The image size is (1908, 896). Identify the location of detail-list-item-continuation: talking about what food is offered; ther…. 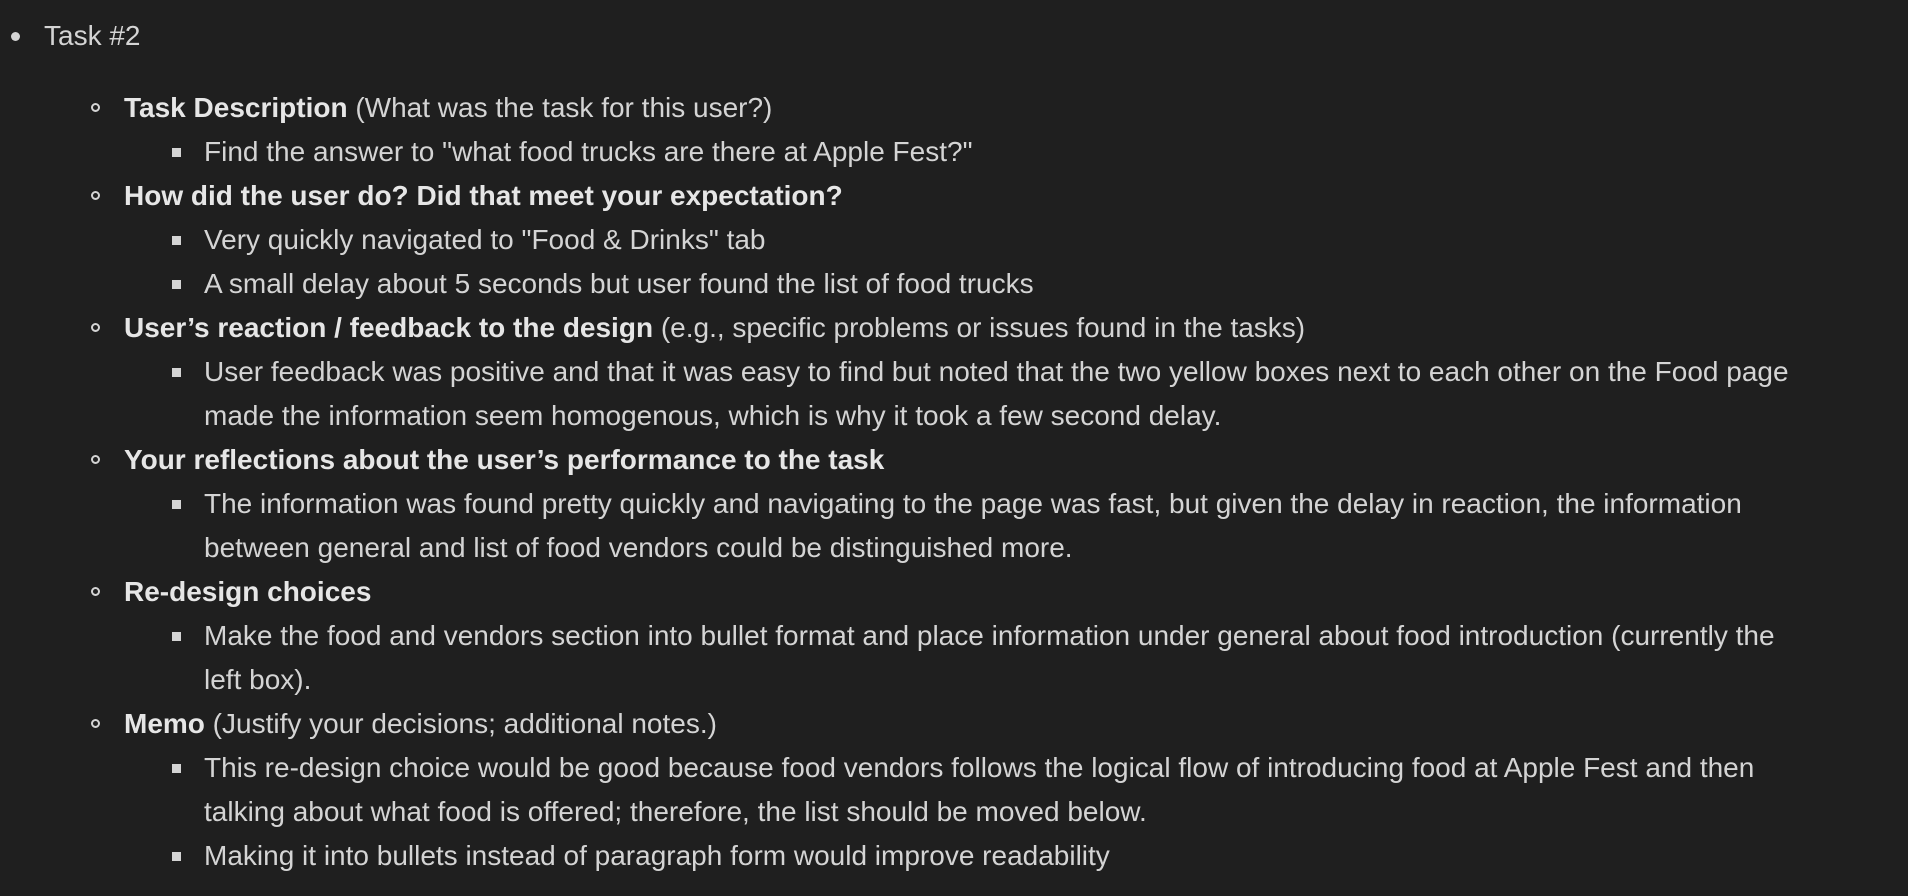
(954, 812).